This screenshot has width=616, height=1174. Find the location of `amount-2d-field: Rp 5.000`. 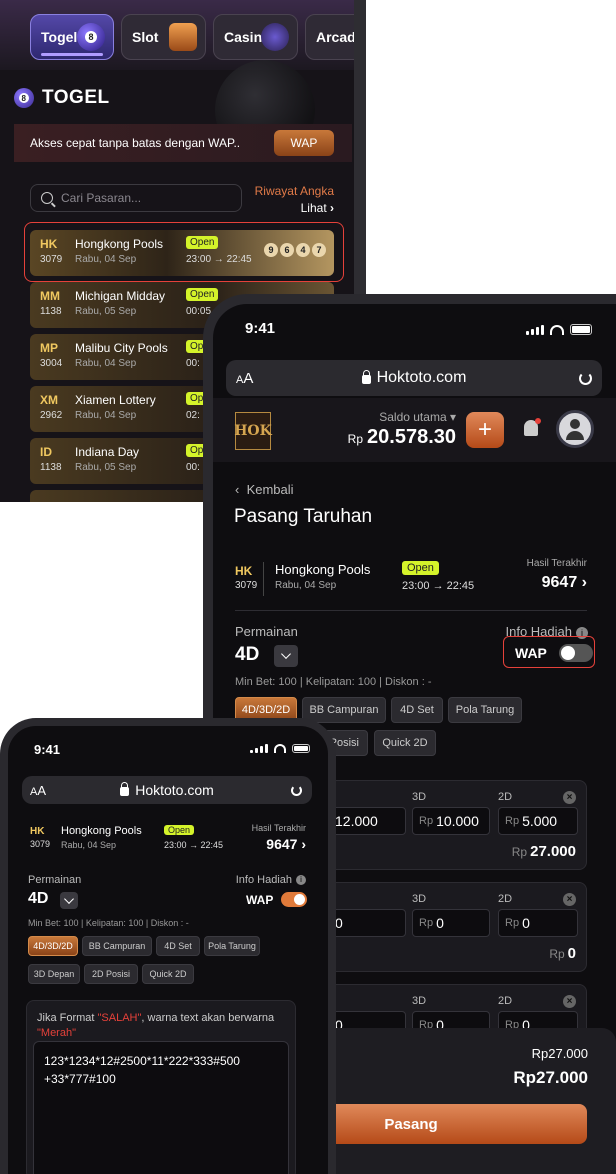

amount-2d-field: Rp 5.000 is located at coordinates (538, 821).